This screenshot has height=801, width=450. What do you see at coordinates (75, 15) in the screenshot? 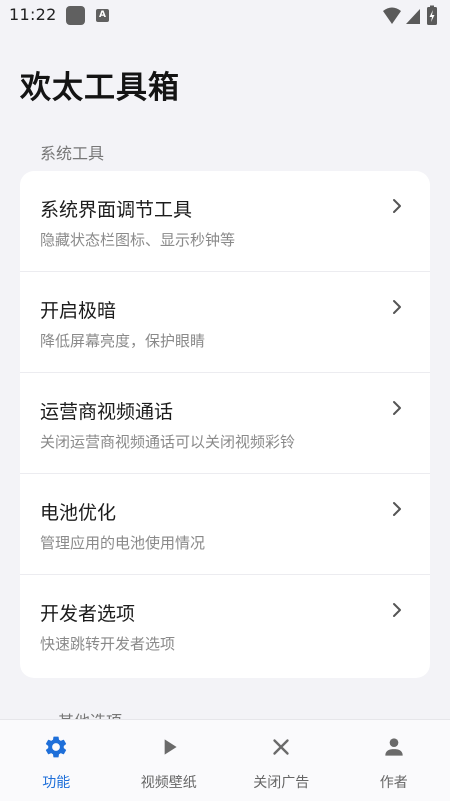
I see `app-square-icon` at bounding box center [75, 15].